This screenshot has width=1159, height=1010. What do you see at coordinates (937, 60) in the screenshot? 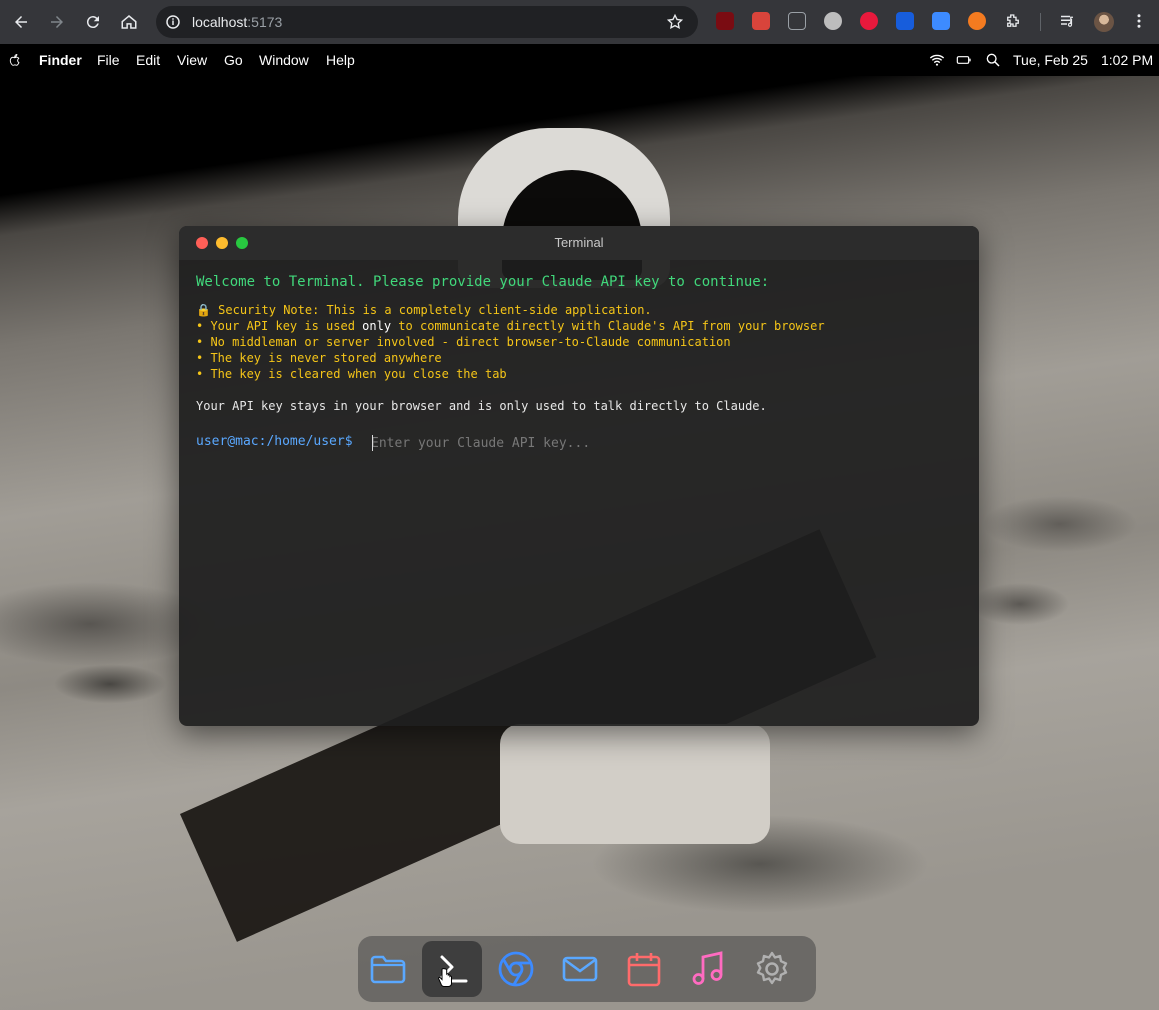
I see `wifi-icon` at bounding box center [937, 60].